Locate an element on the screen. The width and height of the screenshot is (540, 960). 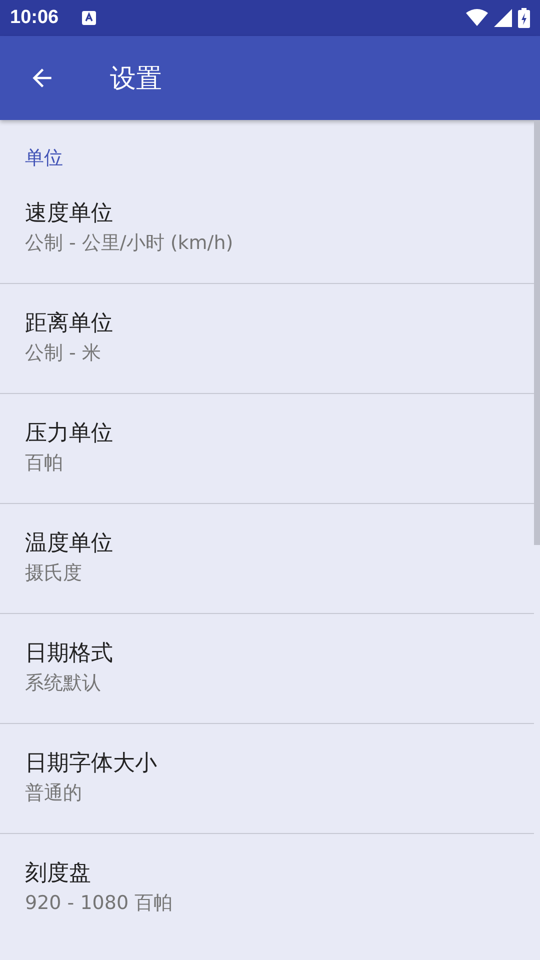
setting-title: 刻度盘 is located at coordinates (58, 874).